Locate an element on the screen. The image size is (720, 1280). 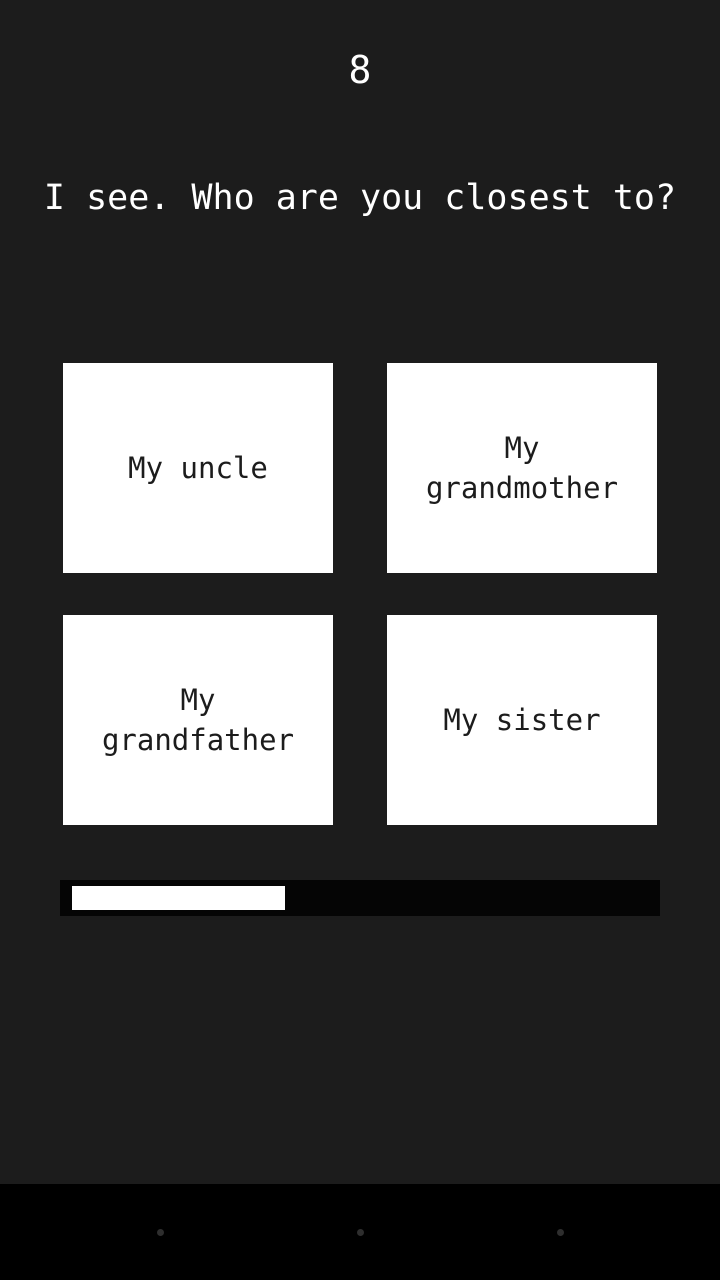
question-counter: 8 is located at coordinates (360, 70).